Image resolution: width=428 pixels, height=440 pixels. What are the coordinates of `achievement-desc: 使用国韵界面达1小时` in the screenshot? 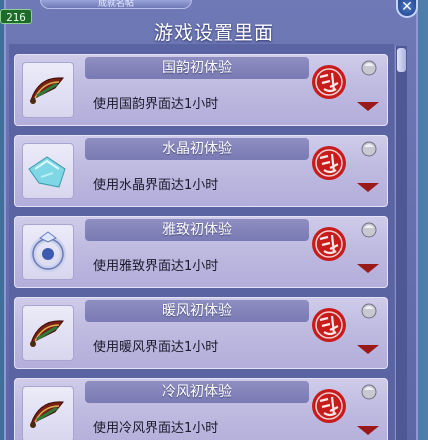 It's located at (156, 104).